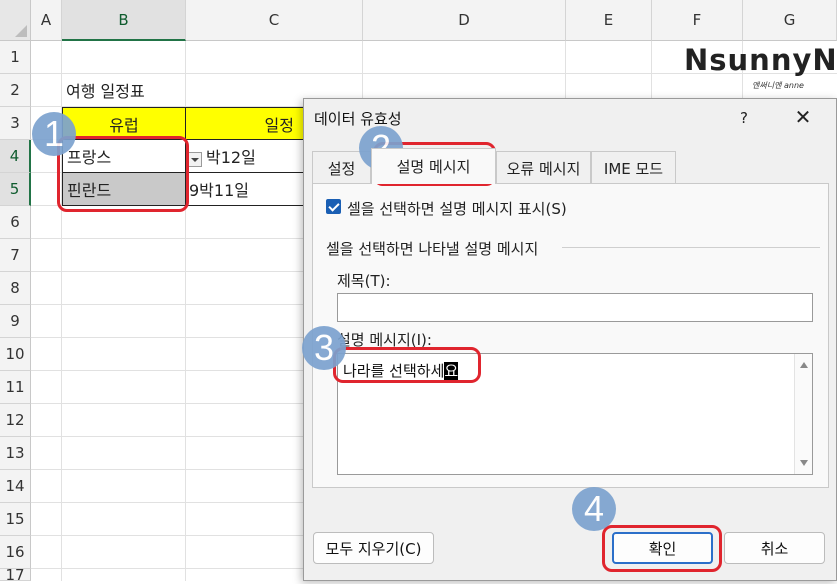 This screenshot has width=837, height=584. What do you see at coordinates (15, 519) in the screenshot?
I see `row-header-15: 15` at bounding box center [15, 519].